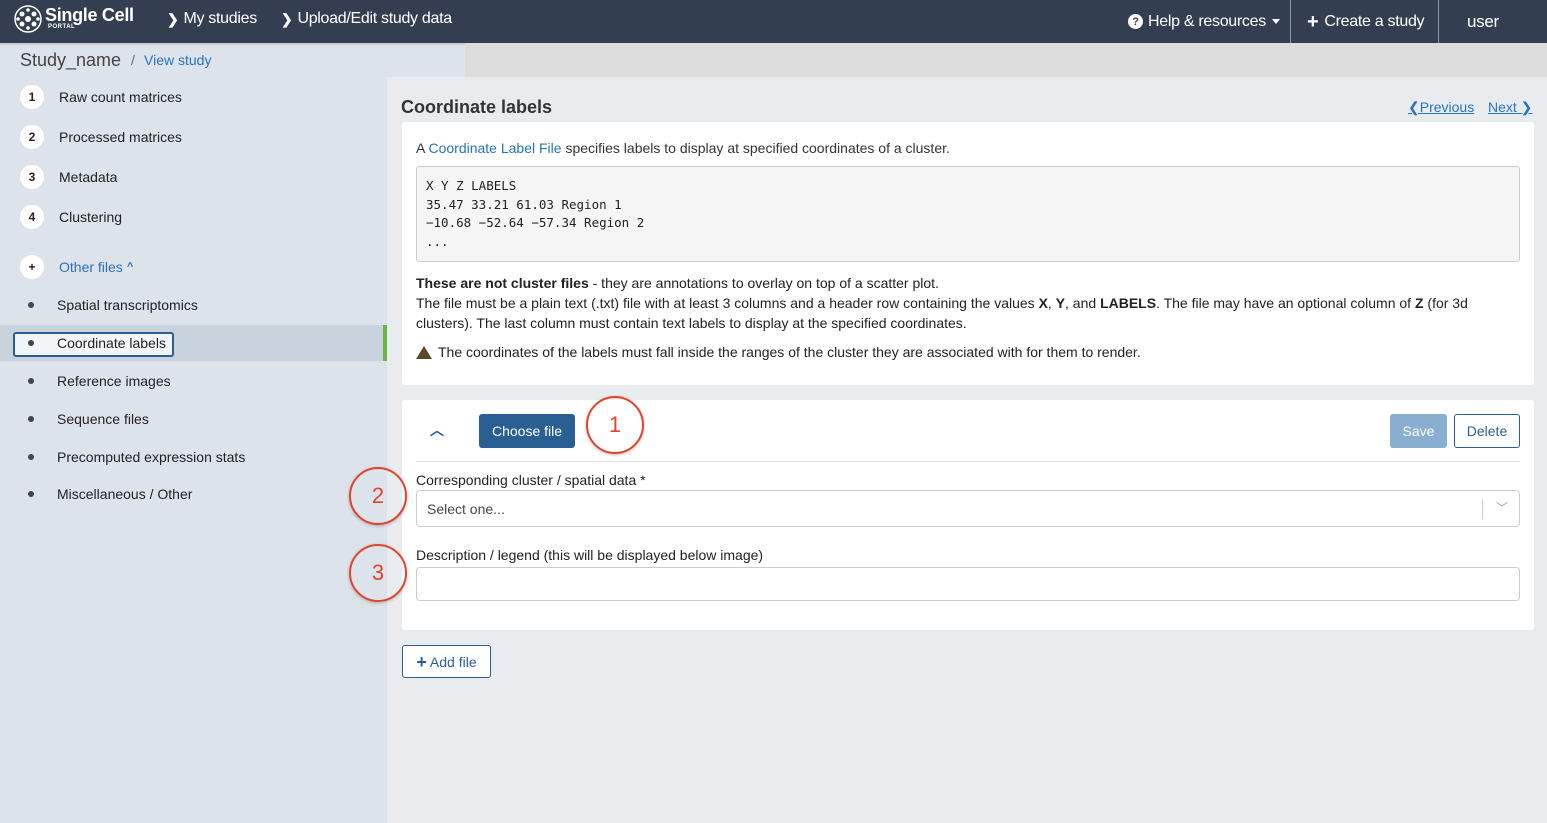 The height and width of the screenshot is (823, 1547). Describe the element at coordinates (1275, 21) in the screenshot. I see `caret-down-icon` at that location.